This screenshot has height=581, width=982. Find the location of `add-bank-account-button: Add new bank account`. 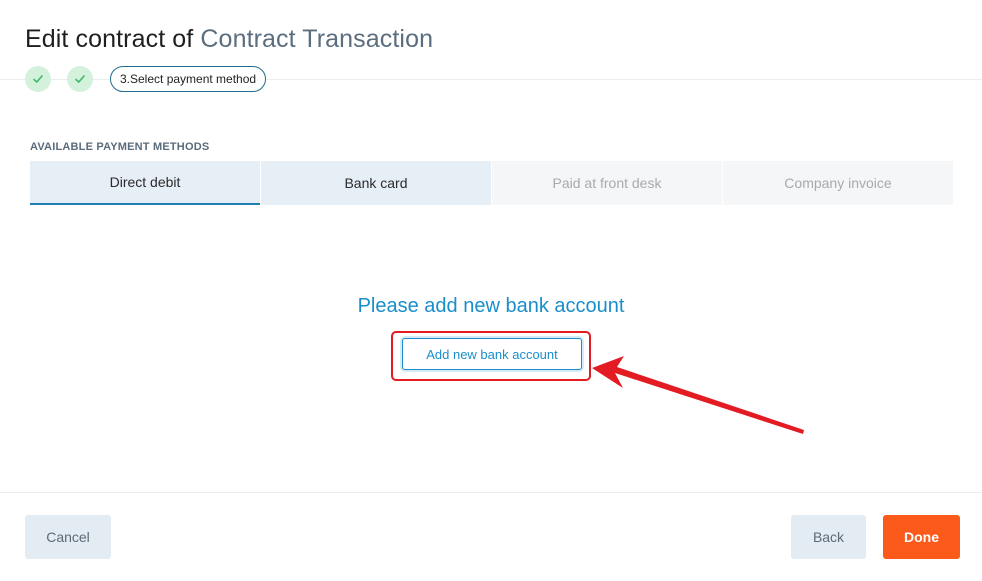

add-bank-account-button: Add new bank account is located at coordinates (492, 354).